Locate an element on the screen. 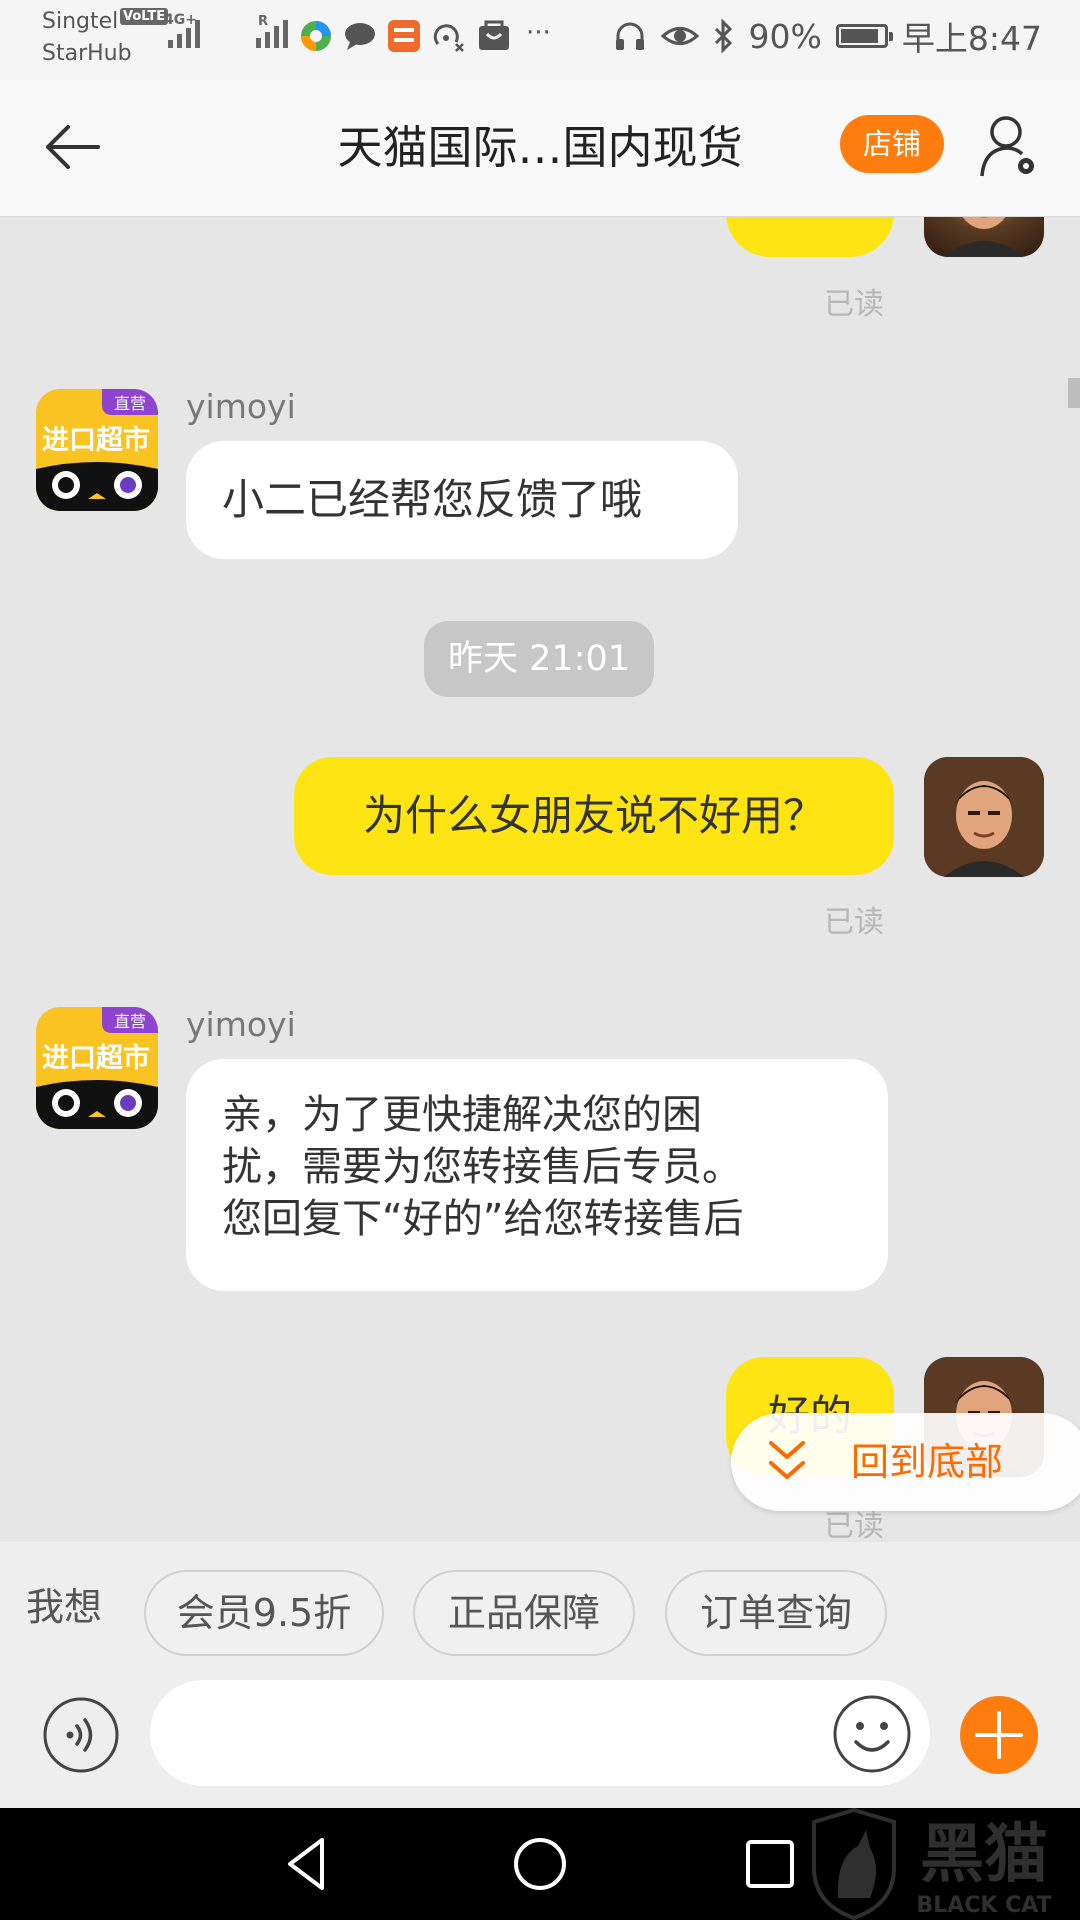 Image resolution: width=1080 pixels, height=1920 pixels. headphones-icon is located at coordinates (629, 36).